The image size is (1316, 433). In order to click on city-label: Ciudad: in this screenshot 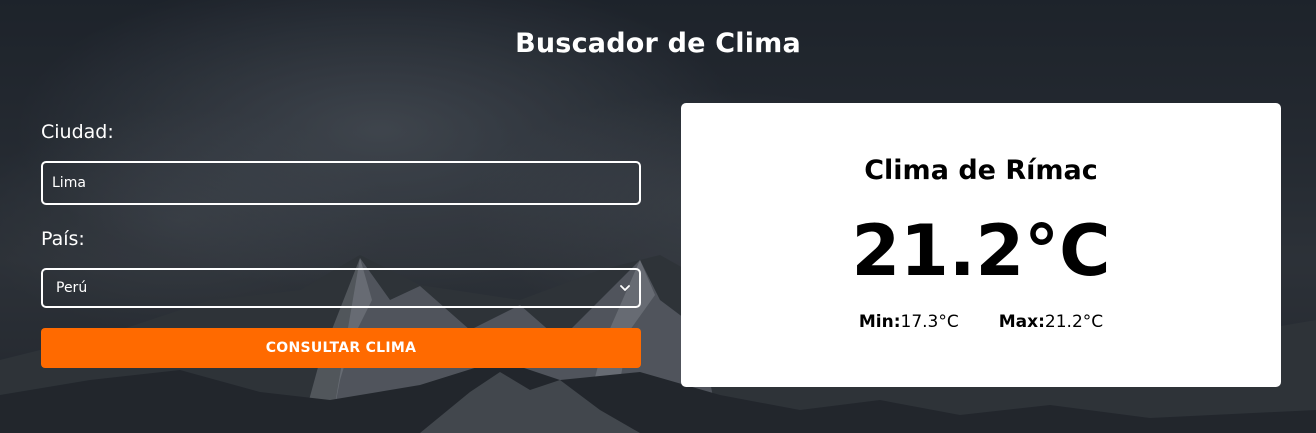, I will do `click(77, 132)`.